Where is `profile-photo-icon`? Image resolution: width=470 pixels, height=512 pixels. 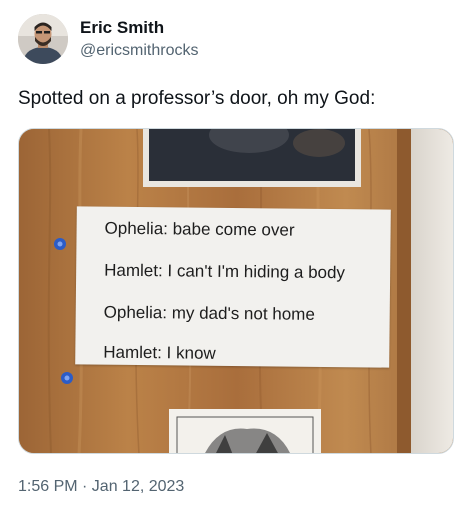 profile-photo-icon is located at coordinates (43, 39).